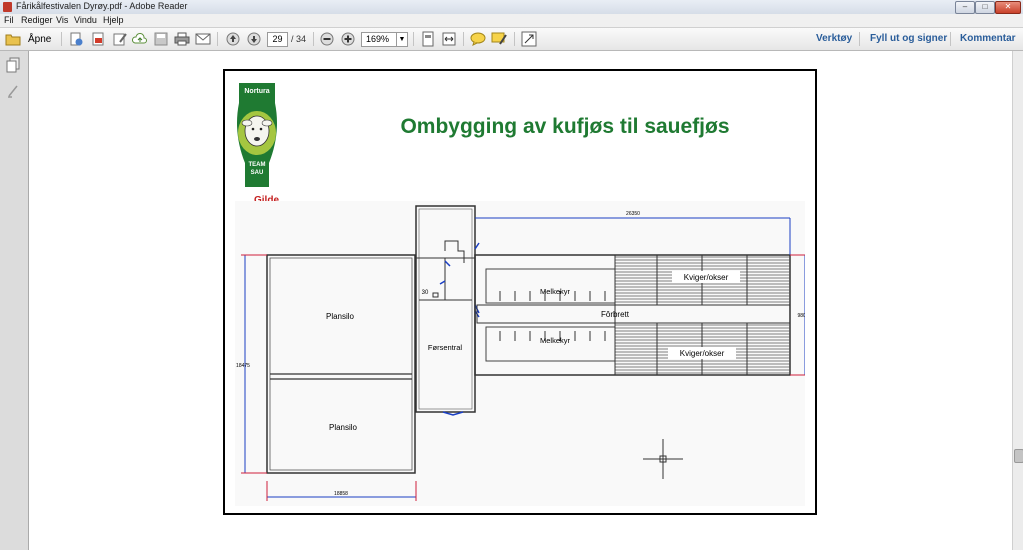 Image resolution: width=1023 pixels, height=550 pixels. I want to click on logo-brand: Nortura, so click(257, 91).